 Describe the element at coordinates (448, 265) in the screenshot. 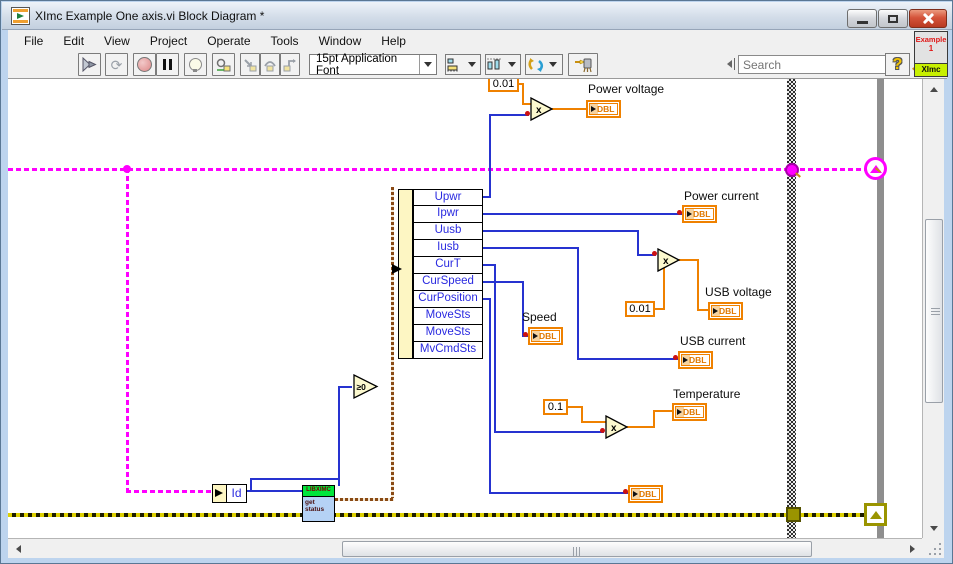

I see `unbundle-field: CurT` at that location.